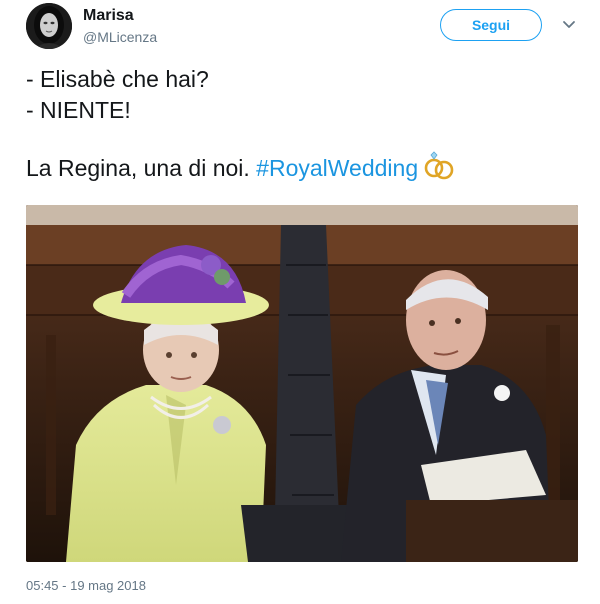 The width and height of the screenshot is (600, 604). Describe the element at coordinates (141, 168) in the screenshot. I see `tweet-text-main: La Regina, una di noi.` at that location.